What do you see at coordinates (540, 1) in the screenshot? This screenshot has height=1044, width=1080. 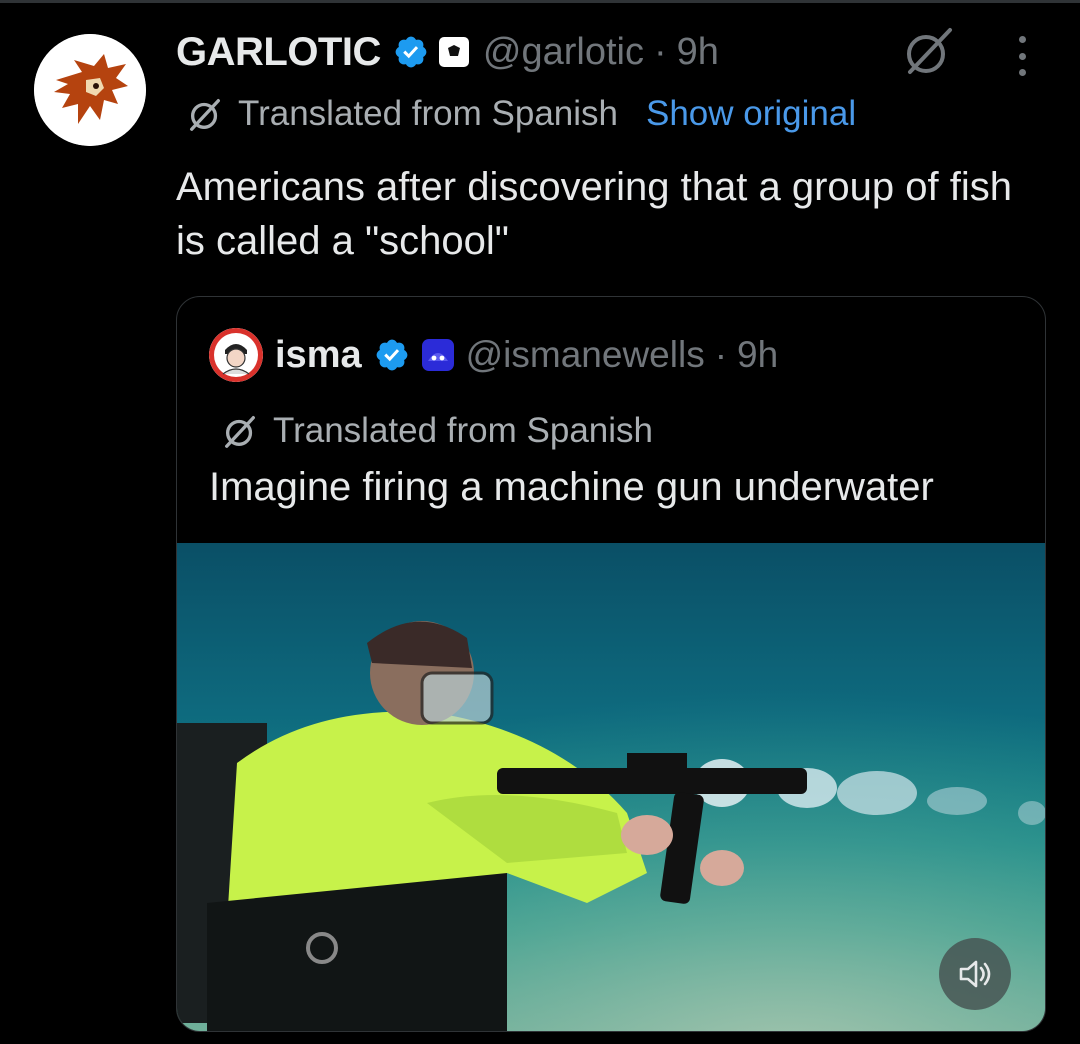 I see `top-divider` at bounding box center [540, 1].